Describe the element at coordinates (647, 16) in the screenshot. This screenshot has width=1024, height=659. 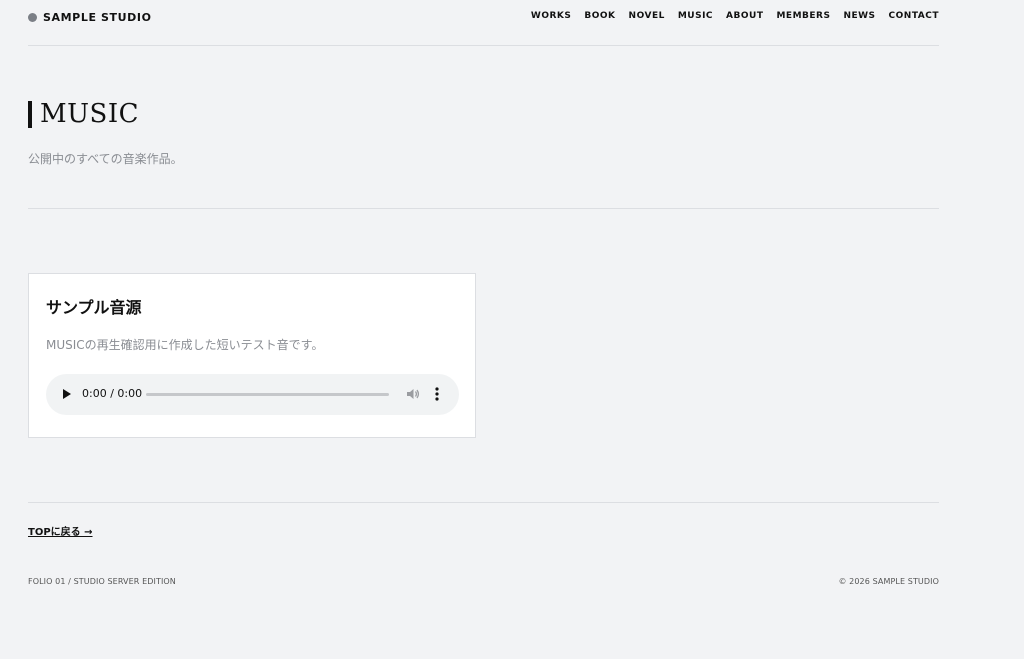
I see `nav-item-novel: NOVEL` at that location.